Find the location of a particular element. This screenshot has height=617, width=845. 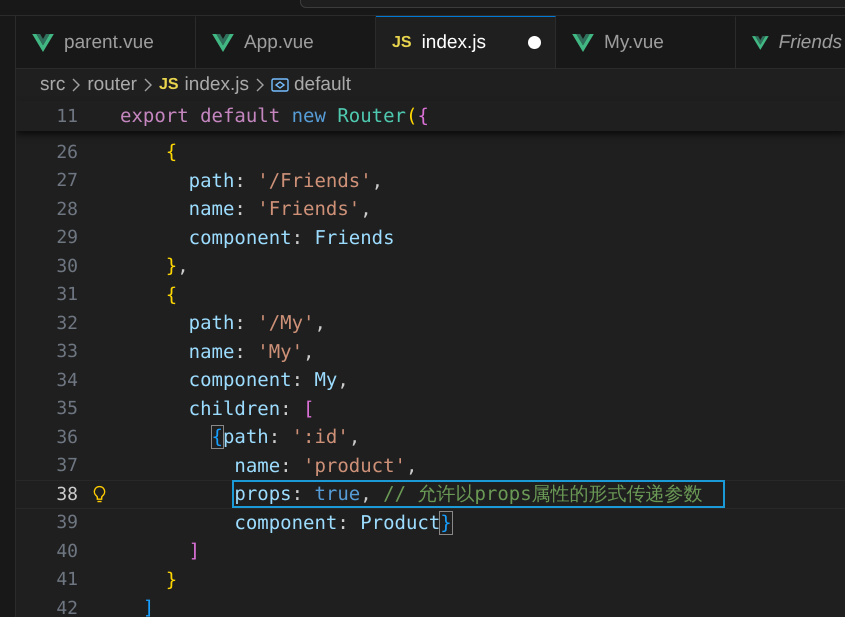

unsaved-dot-icon is located at coordinates (534, 42).